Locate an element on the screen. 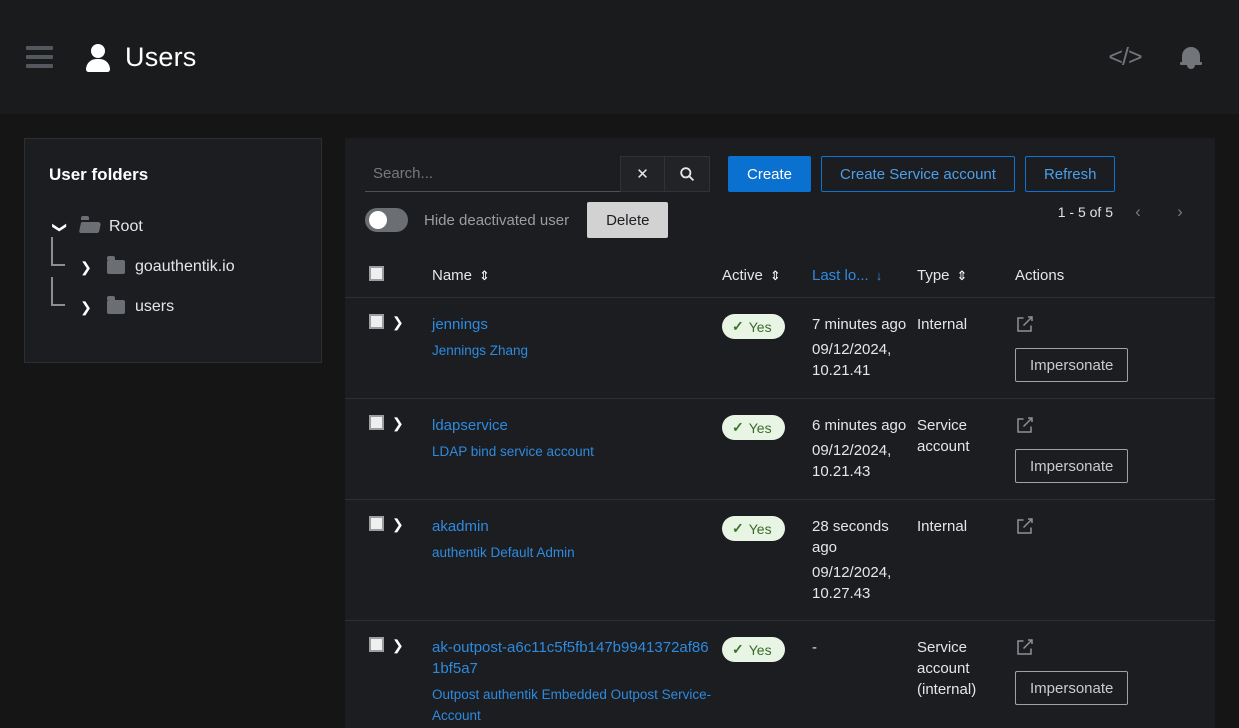 The height and width of the screenshot is (728, 1239). column-header-last-login: Last lo... ↓ is located at coordinates (864, 277).